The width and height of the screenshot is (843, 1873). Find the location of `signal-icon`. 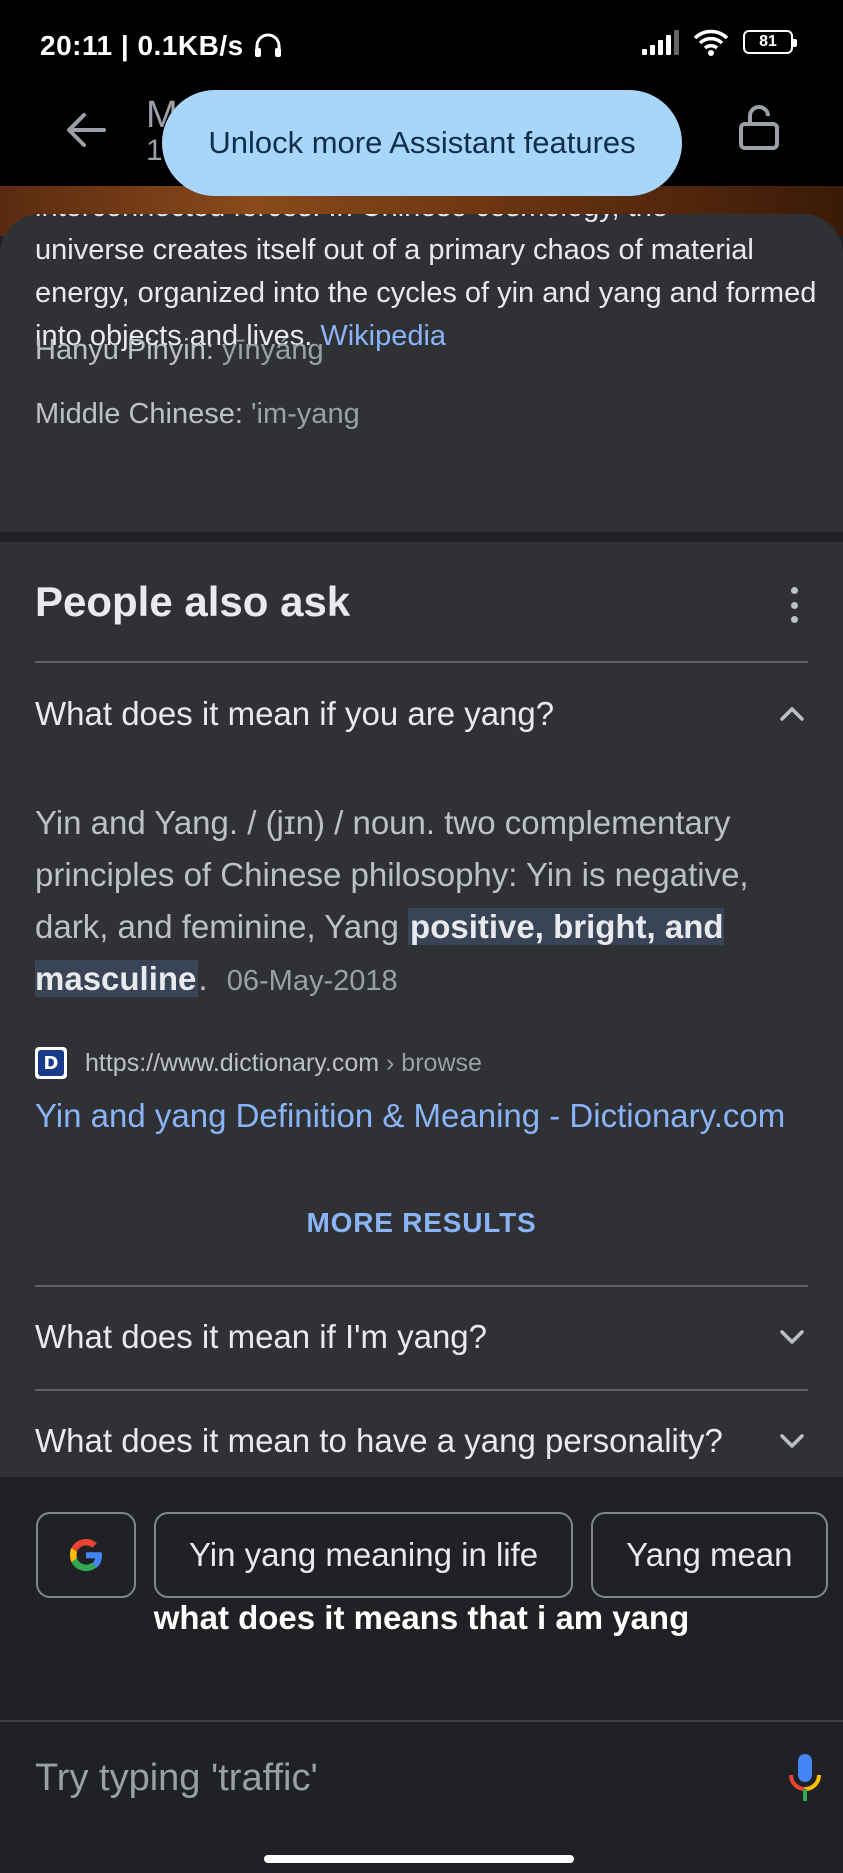

signal-icon is located at coordinates (660, 42).